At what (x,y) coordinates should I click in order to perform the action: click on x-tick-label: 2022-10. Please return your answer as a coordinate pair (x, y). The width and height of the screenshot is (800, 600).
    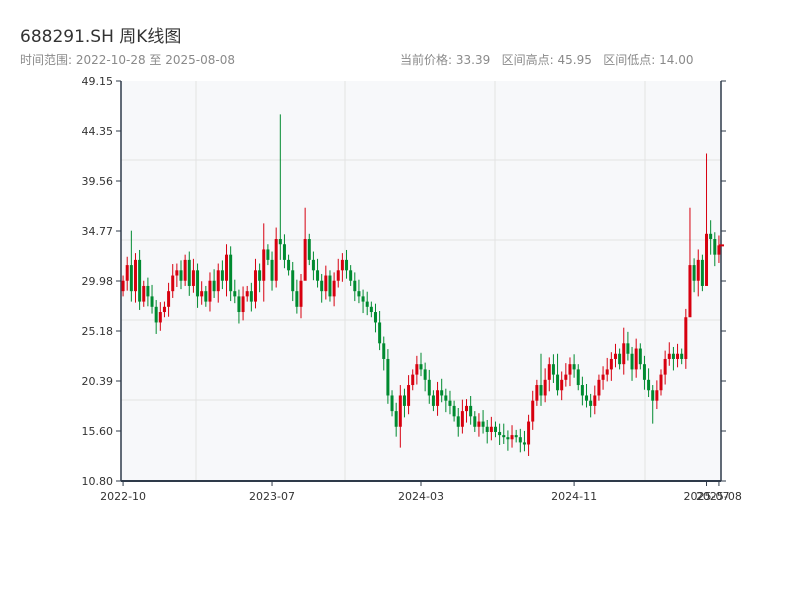
    Looking at the image, I should click on (123, 496).